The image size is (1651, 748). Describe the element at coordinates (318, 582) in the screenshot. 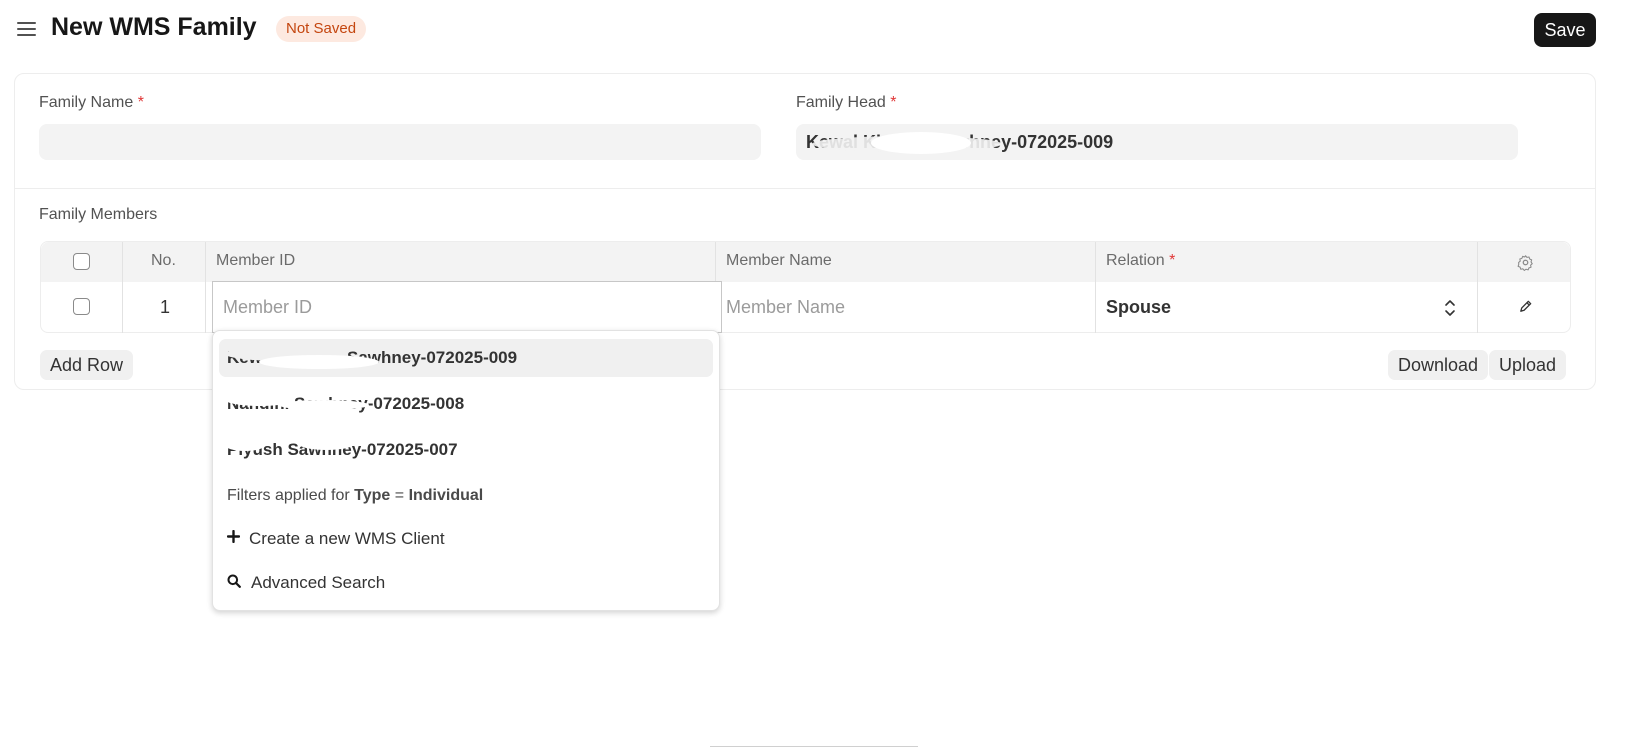

I see `advanced-search-label: Advanced Search` at that location.